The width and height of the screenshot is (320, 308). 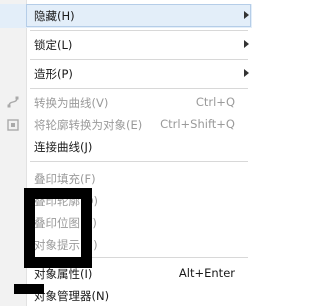 What do you see at coordinates (13, 102) in the screenshot?
I see `convert-to-curves-icon` at bounding box center [13, 102].